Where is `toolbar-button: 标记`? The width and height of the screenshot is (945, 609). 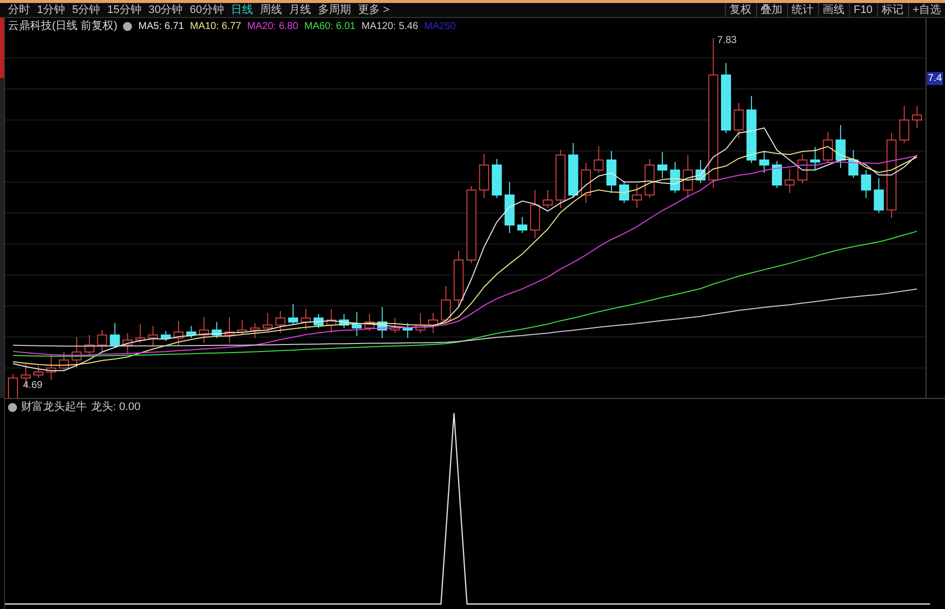 toolbar-button: 标记 is located at coordinates (892, 10).